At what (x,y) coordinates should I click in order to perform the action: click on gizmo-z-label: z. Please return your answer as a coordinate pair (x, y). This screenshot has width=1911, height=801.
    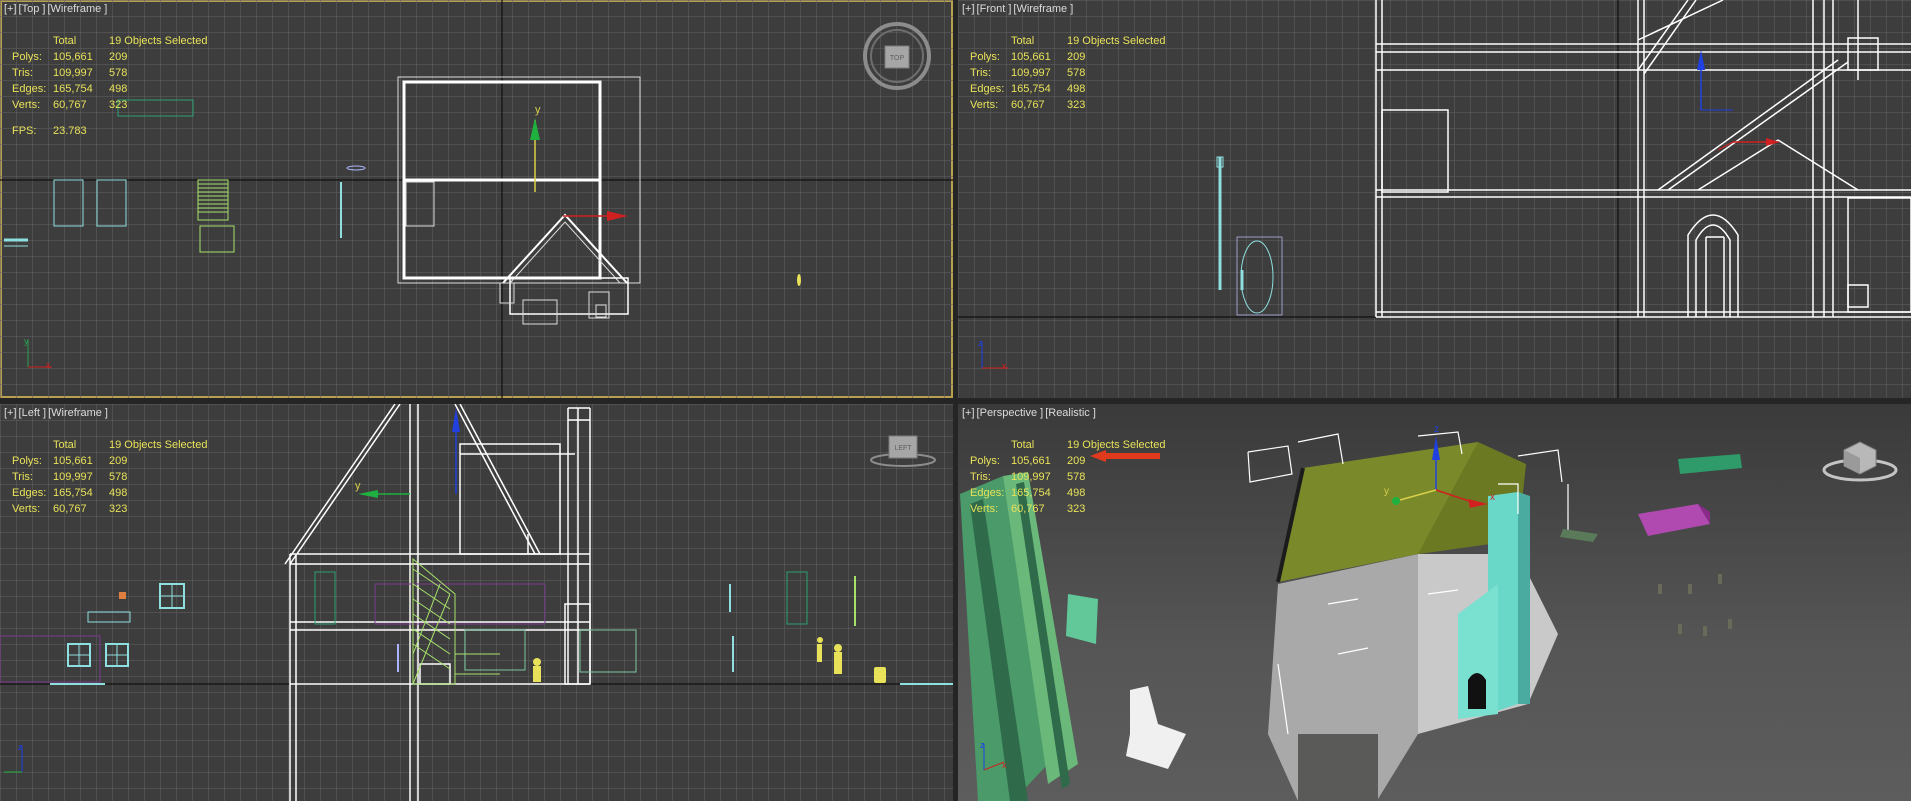
    Looking at the image, I should click on (1436, 429).